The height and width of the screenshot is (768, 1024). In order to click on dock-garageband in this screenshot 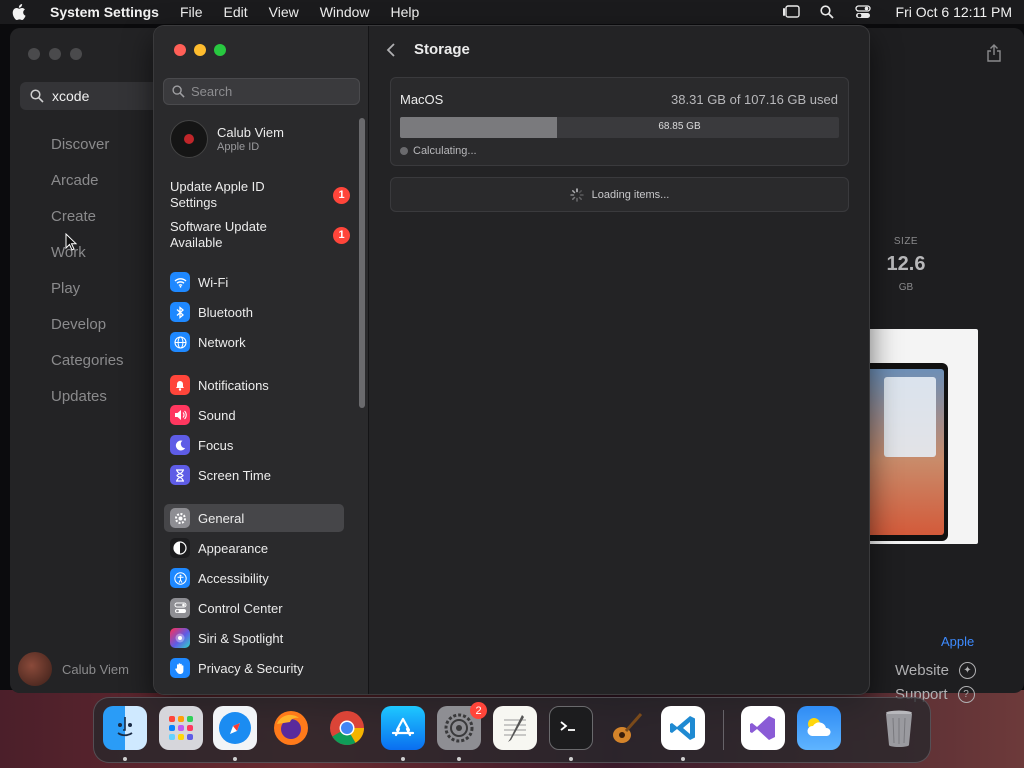, I will do `click(627, 728)`.